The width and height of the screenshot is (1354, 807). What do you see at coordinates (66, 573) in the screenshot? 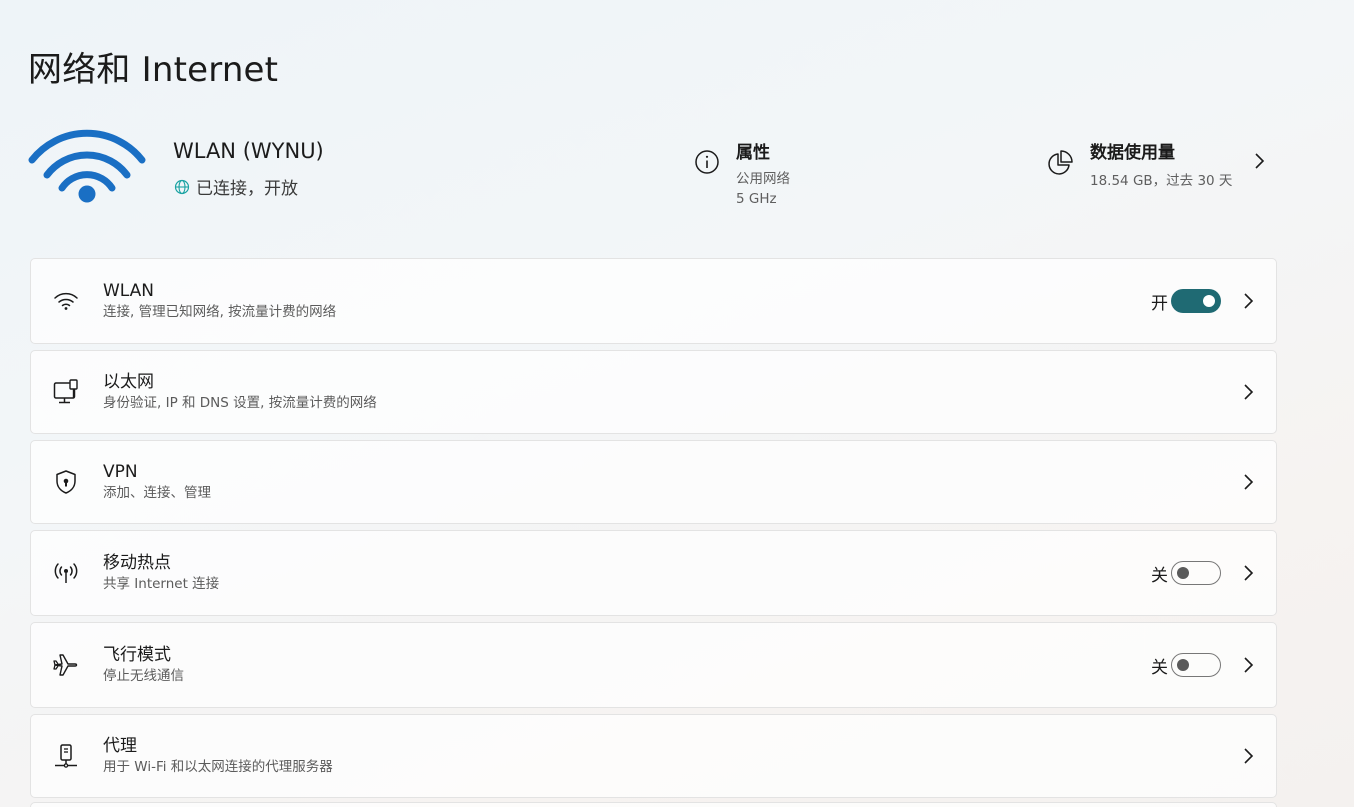
I see `hotspot-icon` at bounding box center [66, 573].